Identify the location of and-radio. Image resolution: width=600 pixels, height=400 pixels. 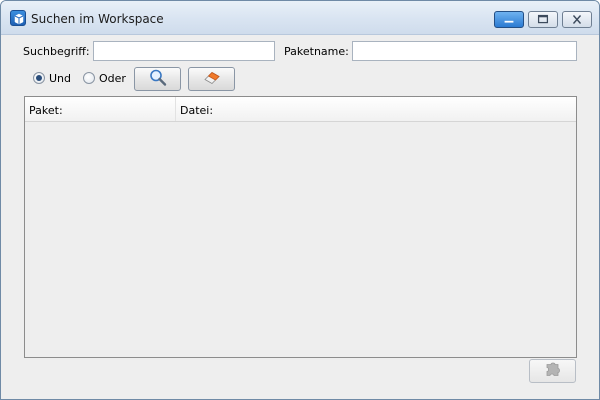
(39, 78).